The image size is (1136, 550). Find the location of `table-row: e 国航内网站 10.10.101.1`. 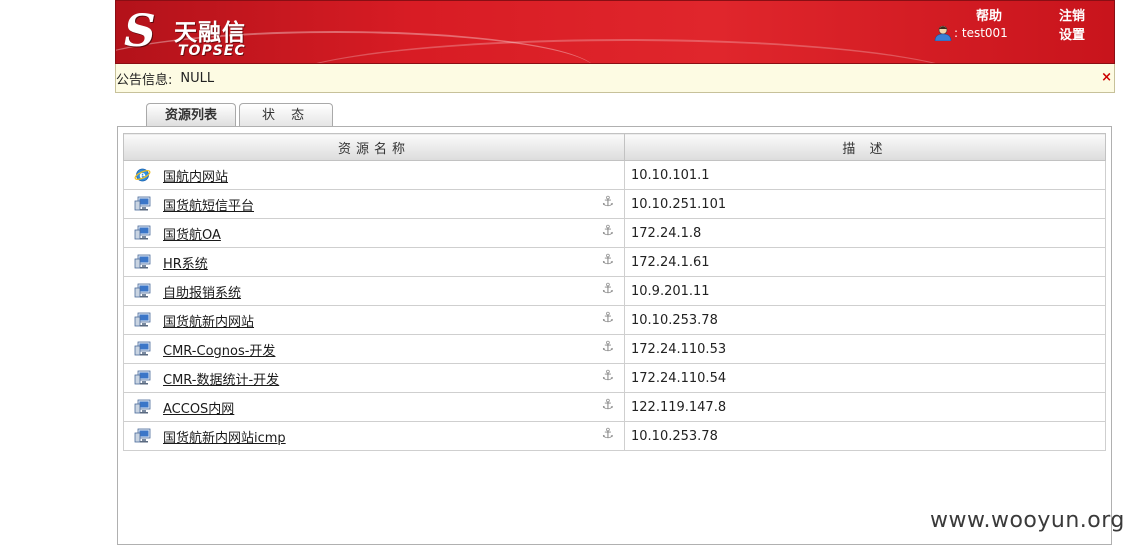

table-row: e 国航内网站 10.10.101.1 is located at coordinates (614, 175).